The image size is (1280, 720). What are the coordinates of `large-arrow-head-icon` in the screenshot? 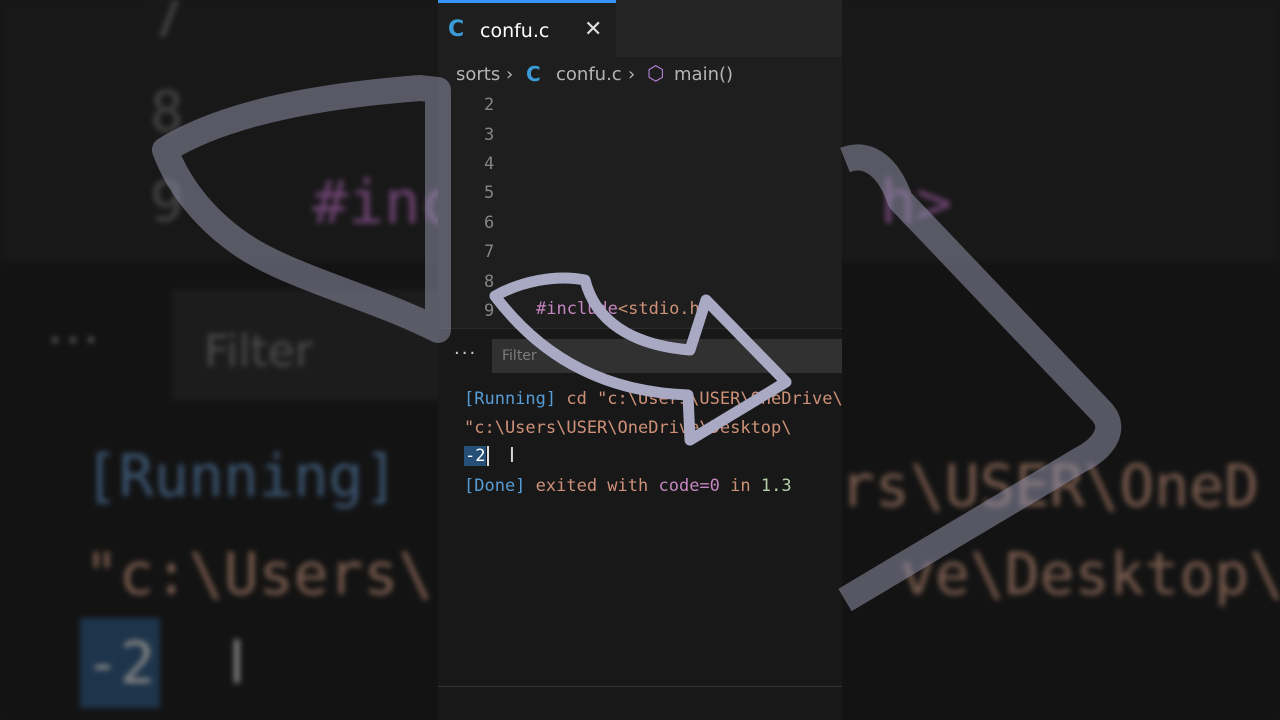 It's located at (980, 378).